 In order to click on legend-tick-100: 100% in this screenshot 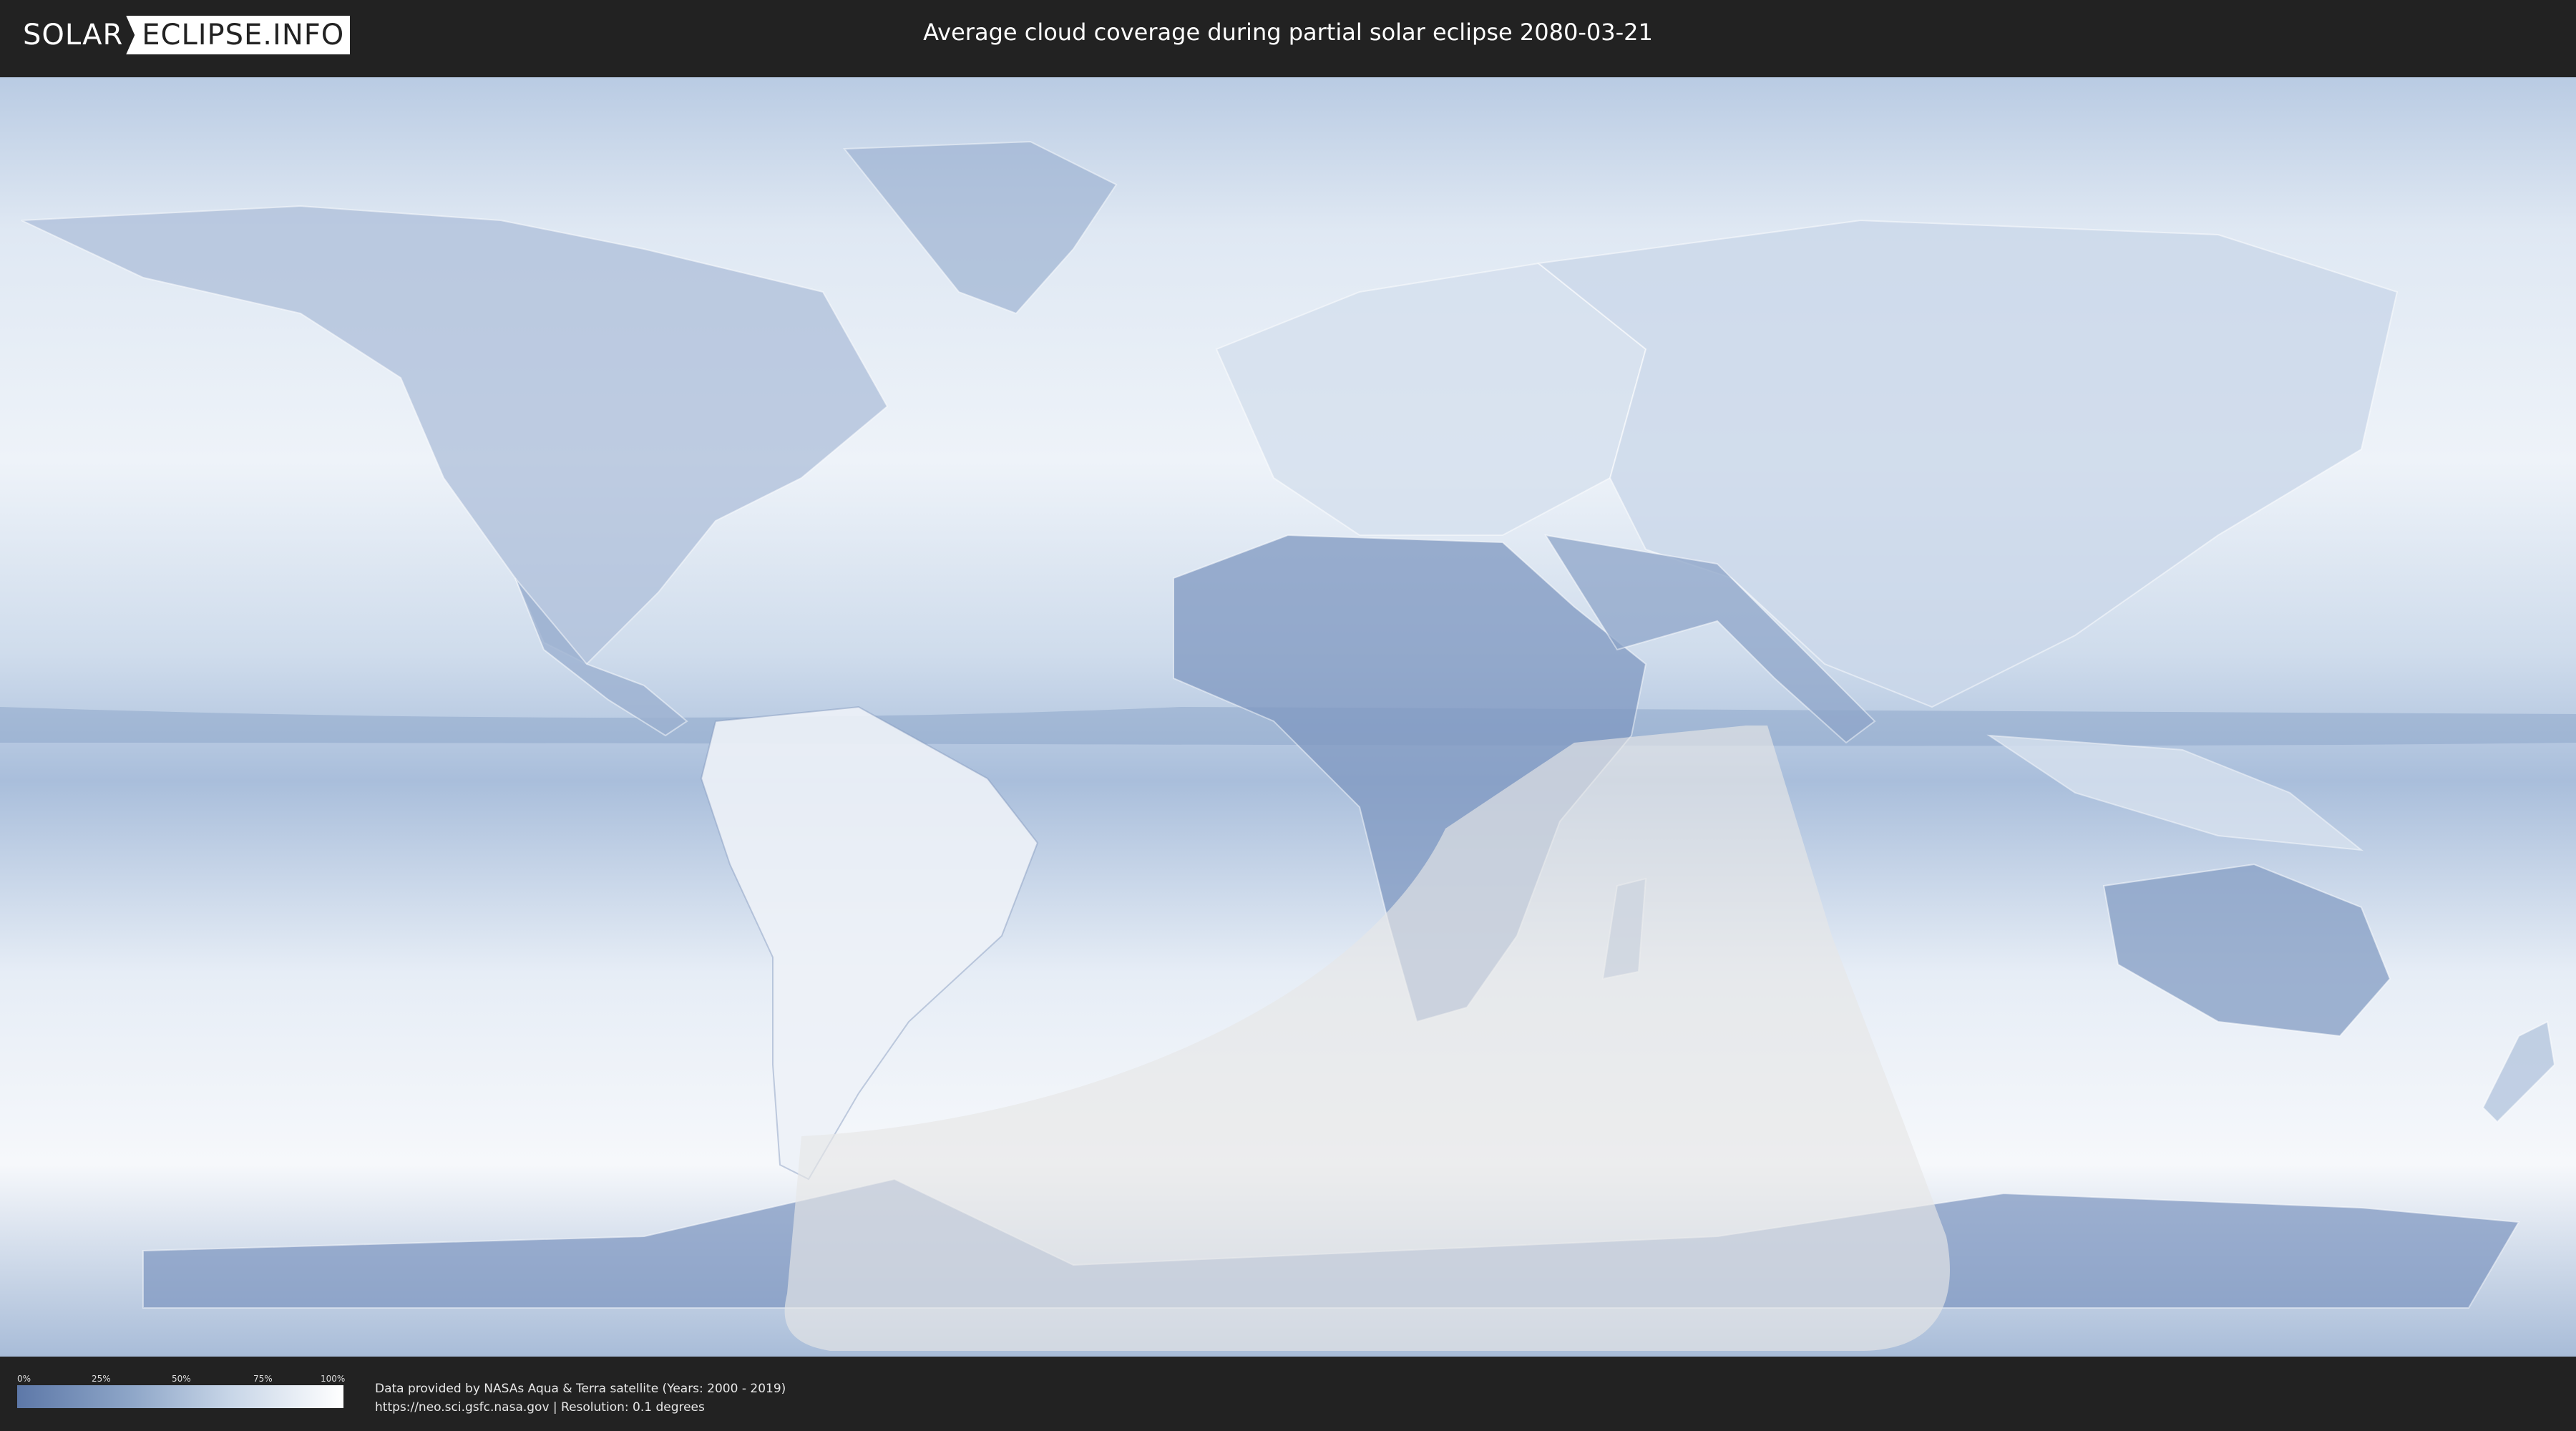, I will do `click(333, 1379)`.